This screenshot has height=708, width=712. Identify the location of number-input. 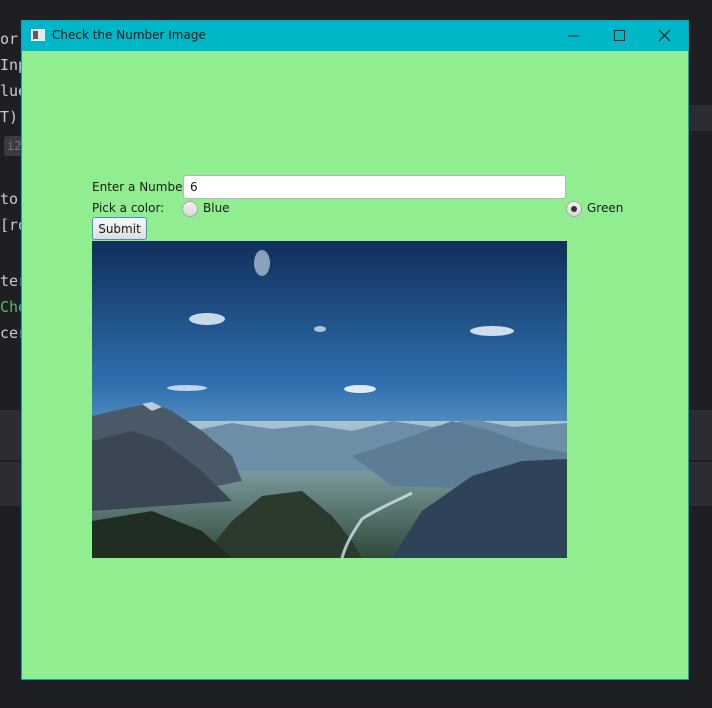
(374, 187).